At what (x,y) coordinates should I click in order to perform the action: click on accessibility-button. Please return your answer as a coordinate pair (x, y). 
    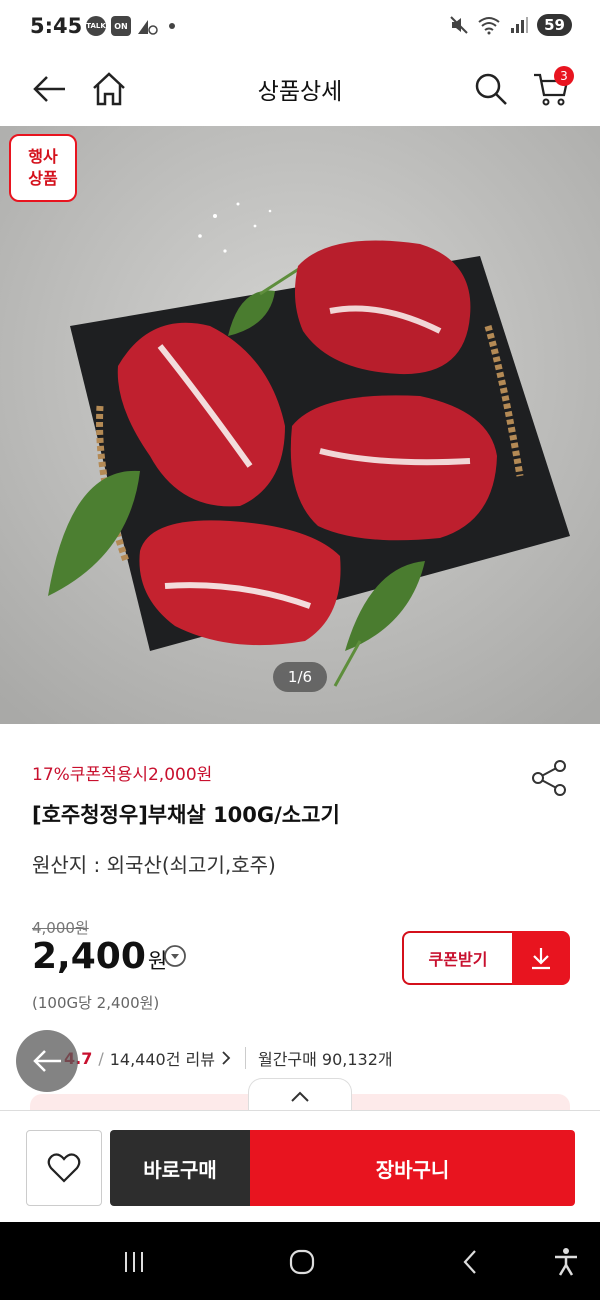
    Looking at the image, I should click on (566, 1262).